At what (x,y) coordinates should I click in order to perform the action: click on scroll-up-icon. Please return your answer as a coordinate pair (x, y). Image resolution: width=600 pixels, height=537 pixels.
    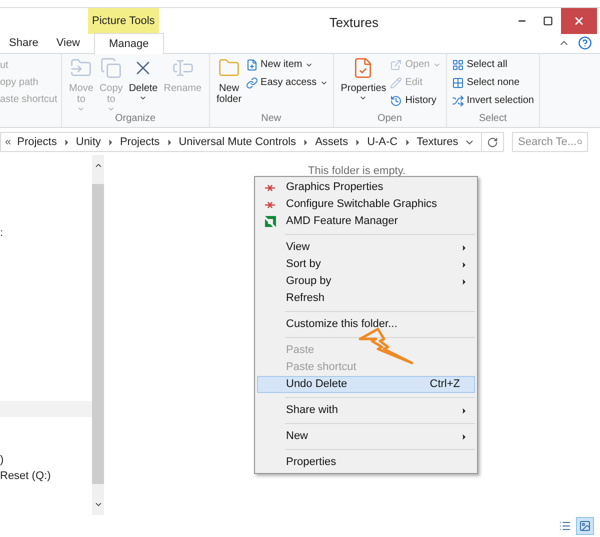
    Looking at the image, I should click on (98, 165).